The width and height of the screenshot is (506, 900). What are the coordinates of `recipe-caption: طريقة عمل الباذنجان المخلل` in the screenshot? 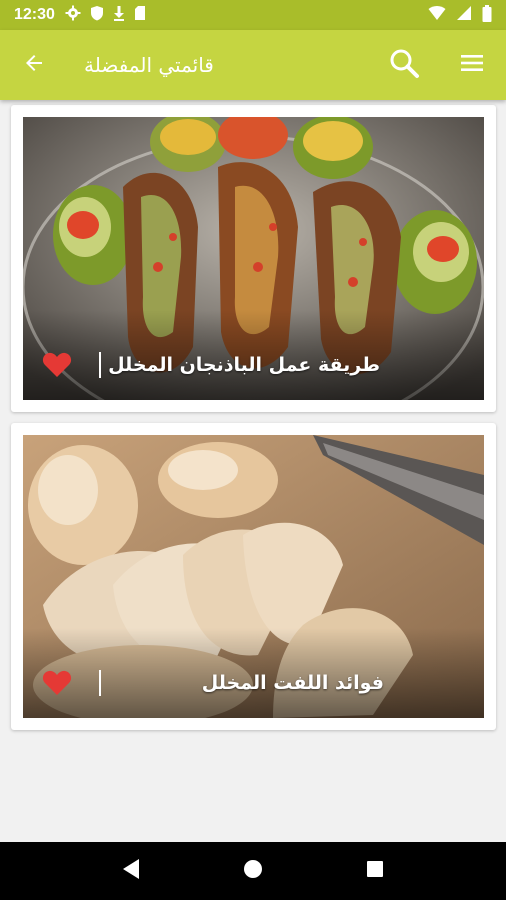 It's located at (253, 365).